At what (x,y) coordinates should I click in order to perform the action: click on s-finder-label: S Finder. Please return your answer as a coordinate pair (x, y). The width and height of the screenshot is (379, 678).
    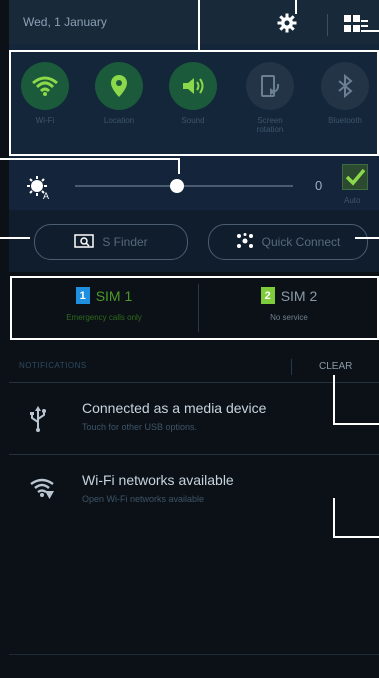
    Looking at the image, I should click on (125, 242).